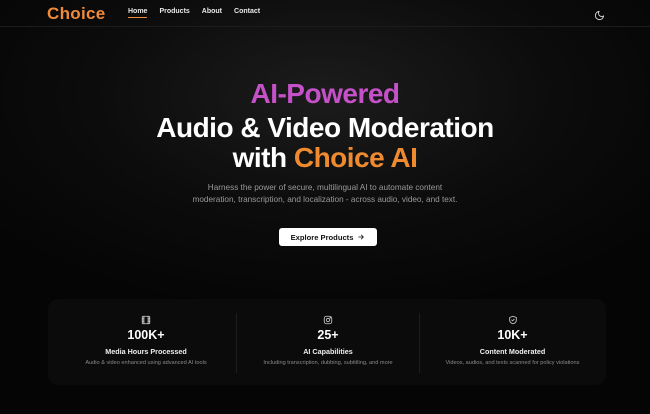 The image size is (650, 414). Describe the element at coordinates (247, 11) in the screenshot. I see `nav-item-contact: Contact` at that location.